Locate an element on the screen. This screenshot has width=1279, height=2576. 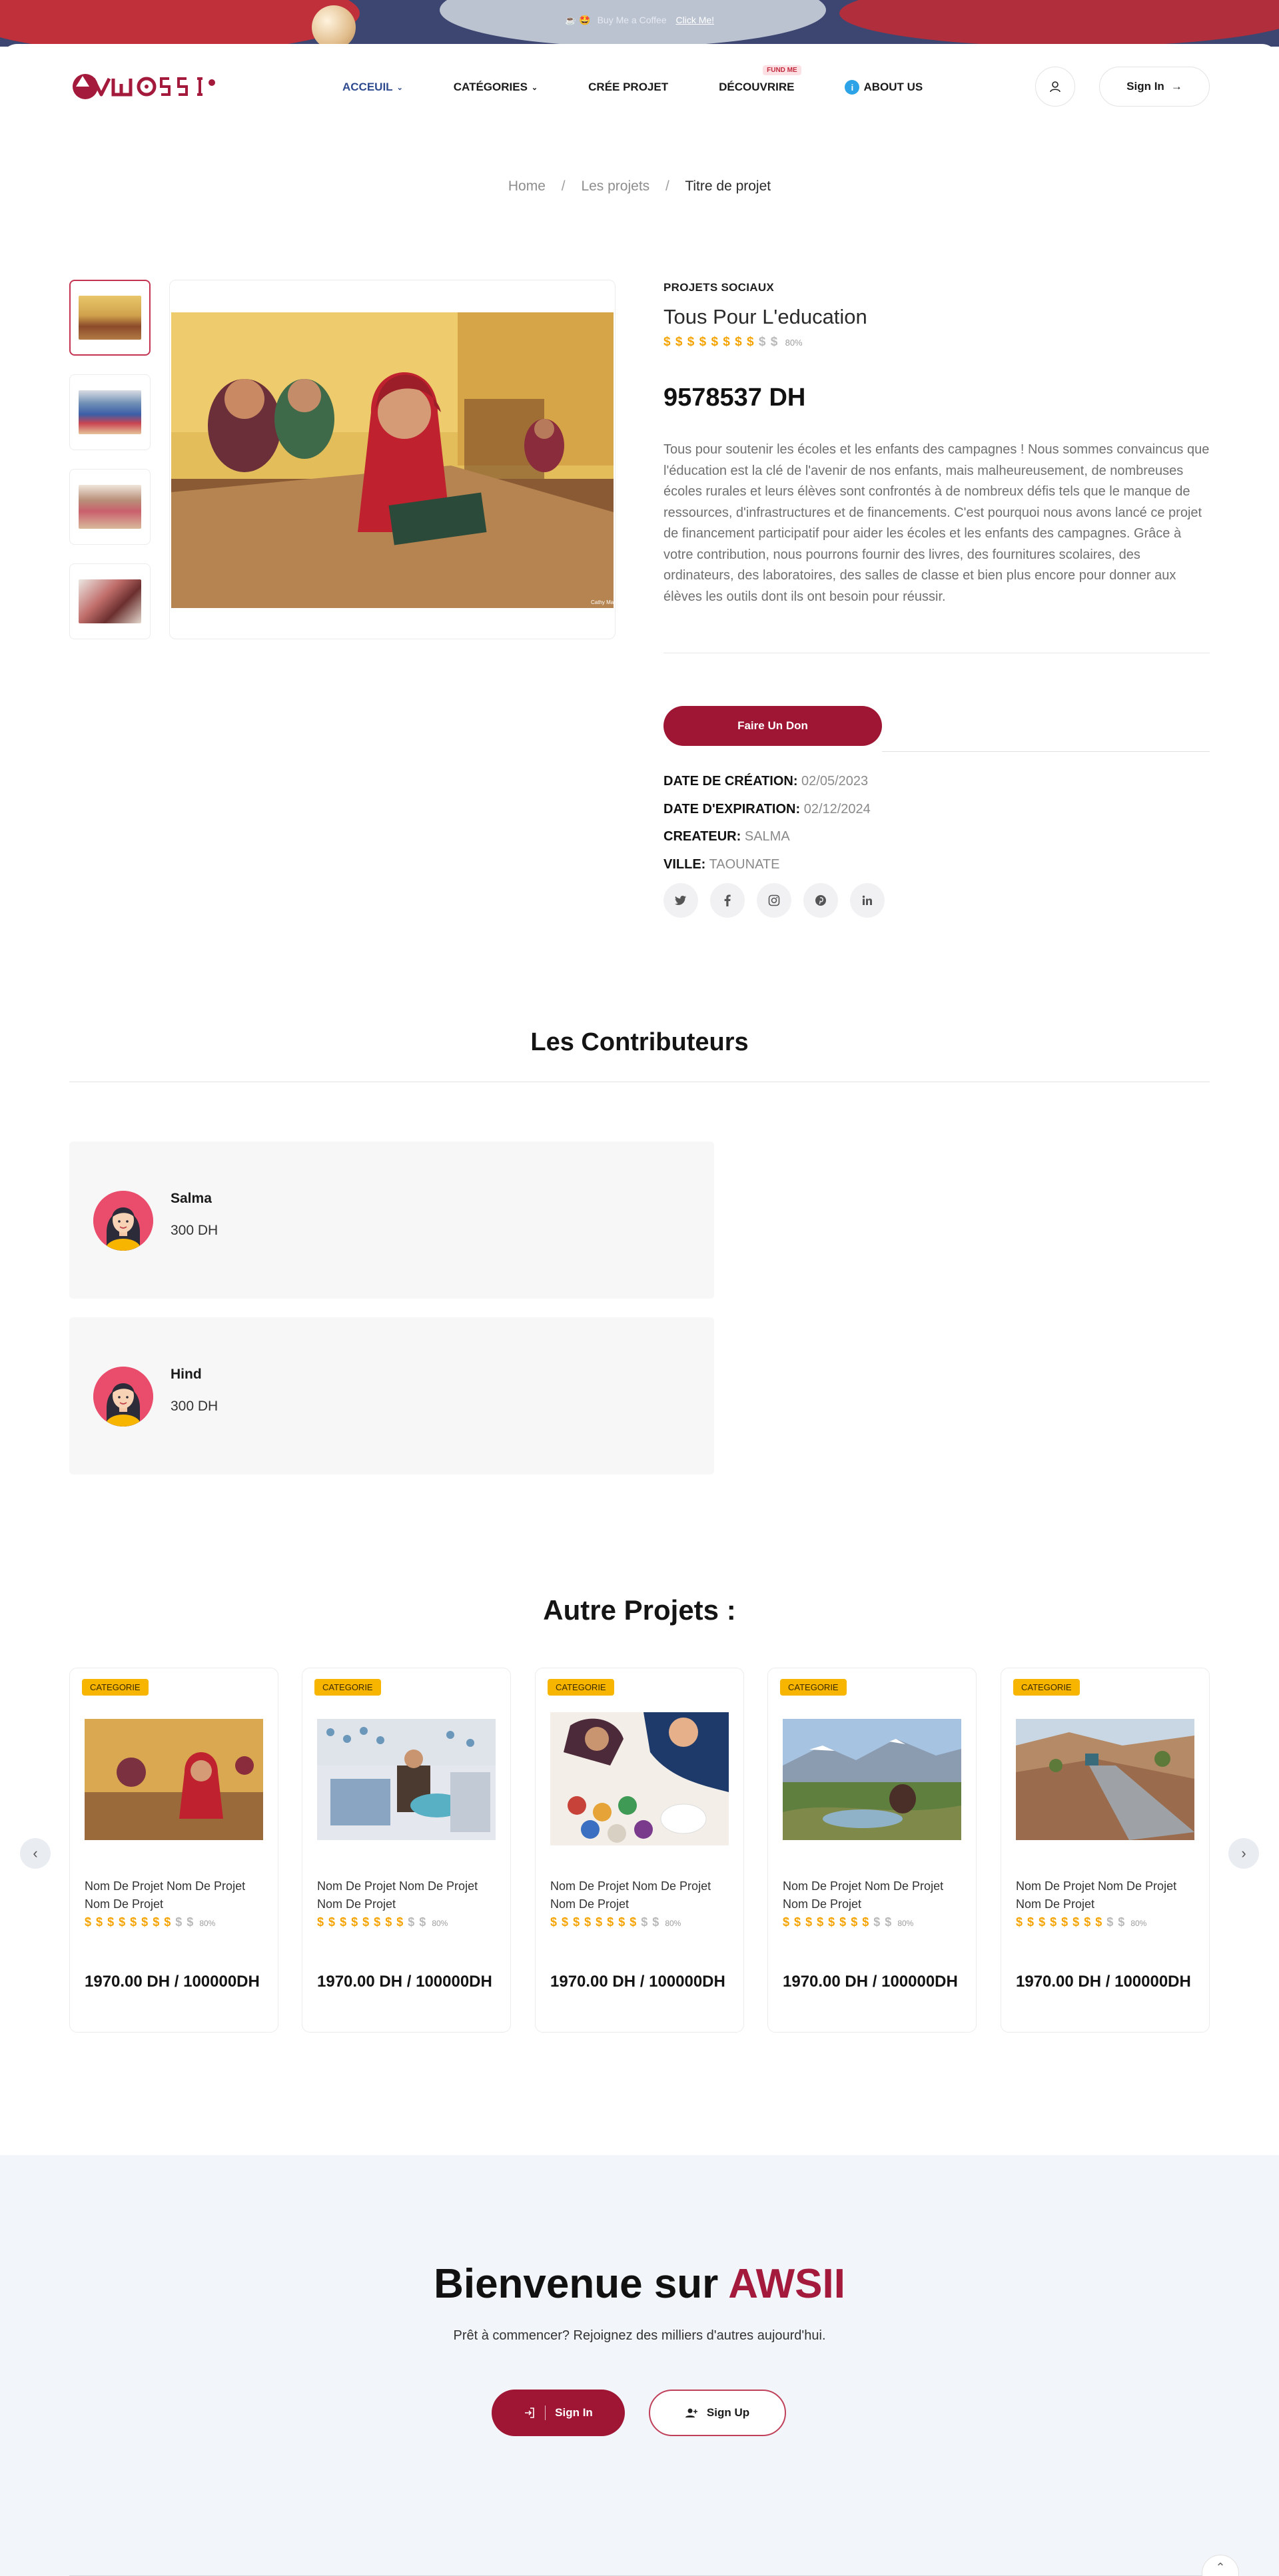
cta-signin-button: Sign In is located at coordinates (558, 2413).